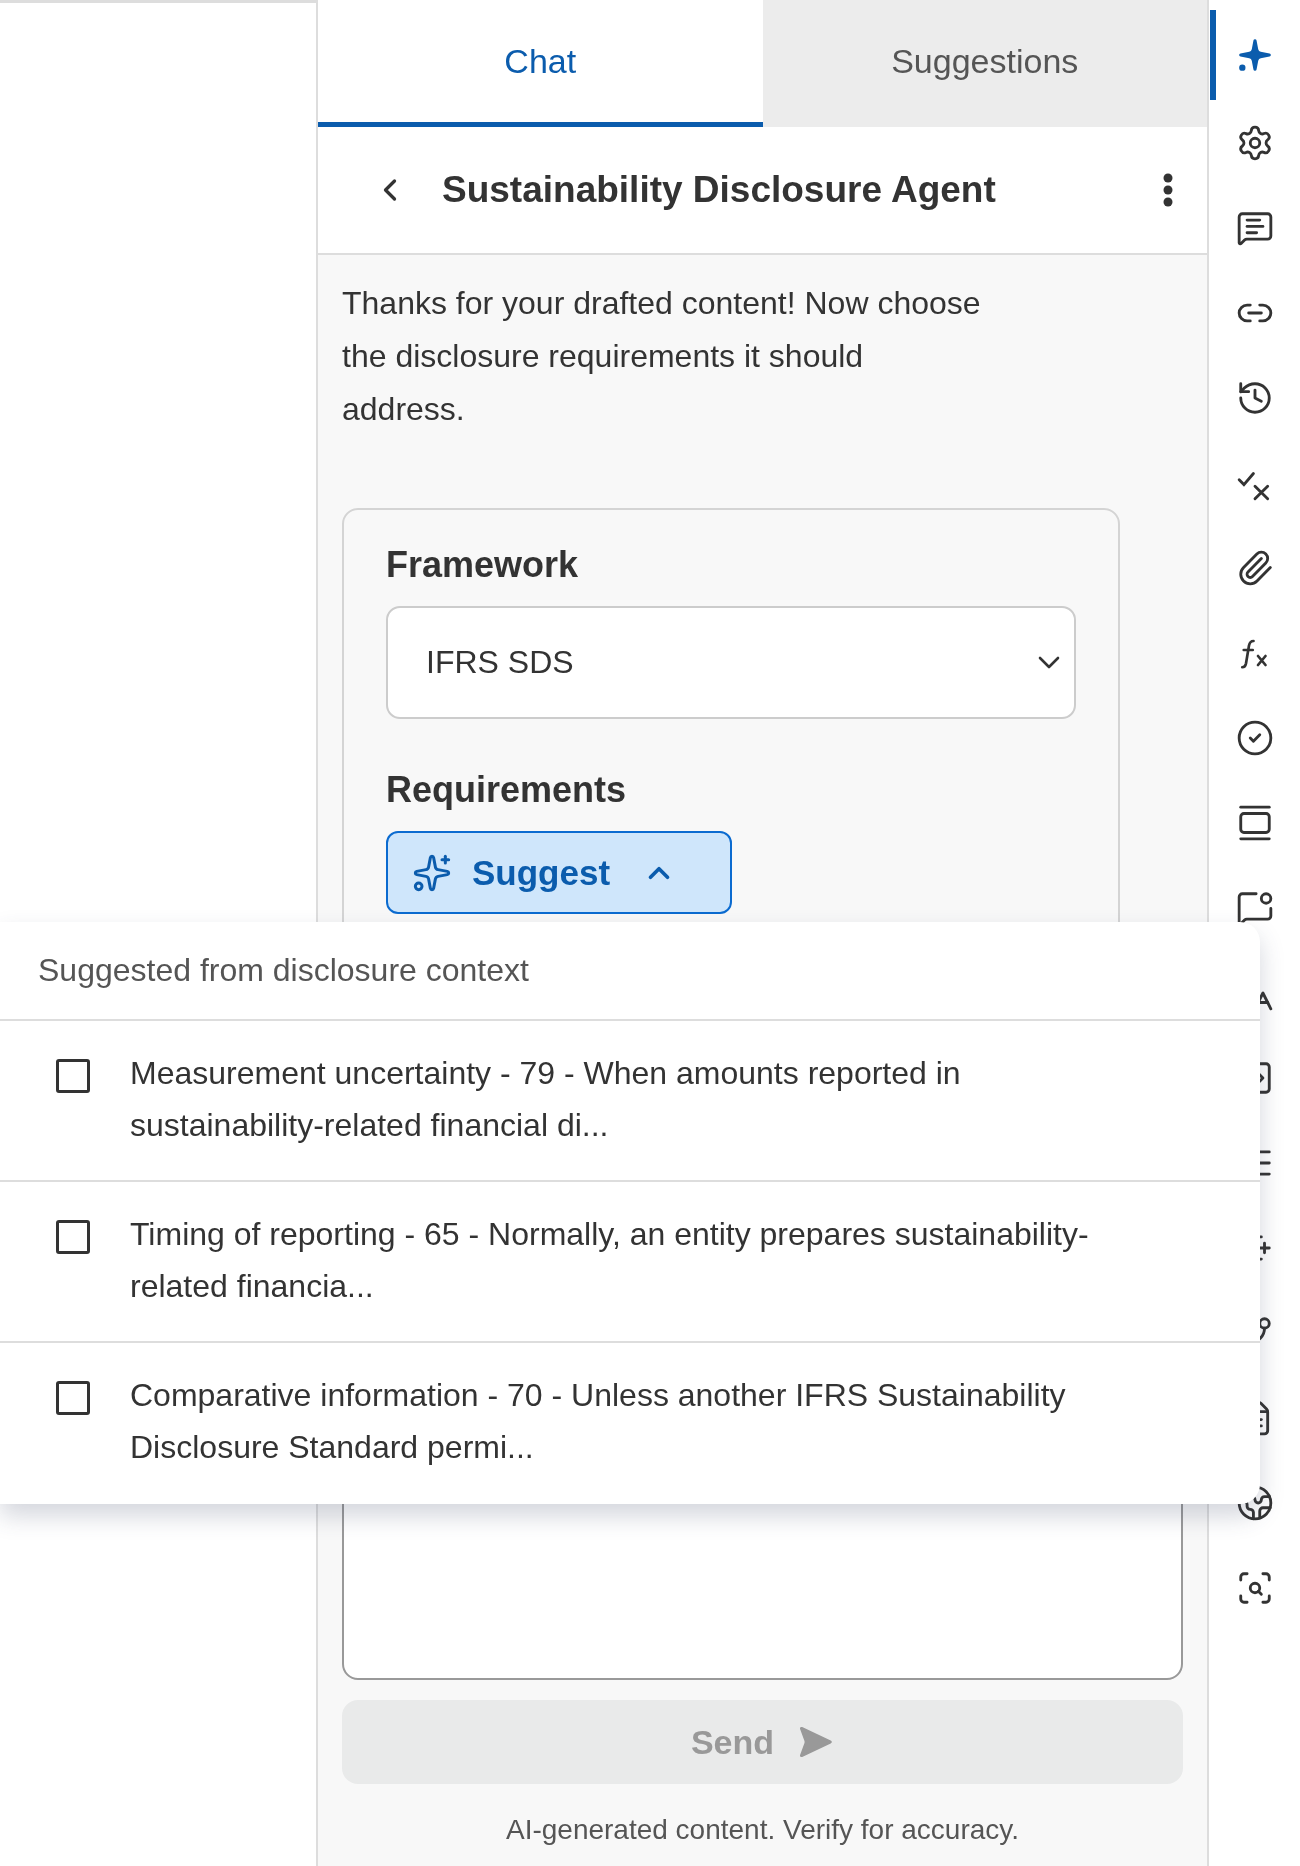 The image size is (1300, 1866). I want to click on requirements-label: Requirements, so click(507, 790).